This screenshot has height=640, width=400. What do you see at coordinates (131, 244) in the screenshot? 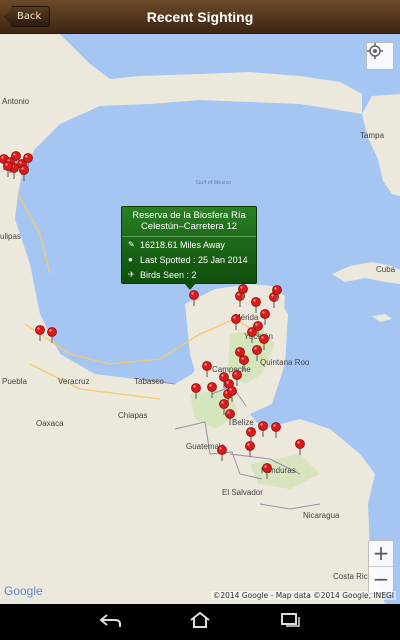
I see `ruler-icon: ✎` at bounding box center [131, 244].